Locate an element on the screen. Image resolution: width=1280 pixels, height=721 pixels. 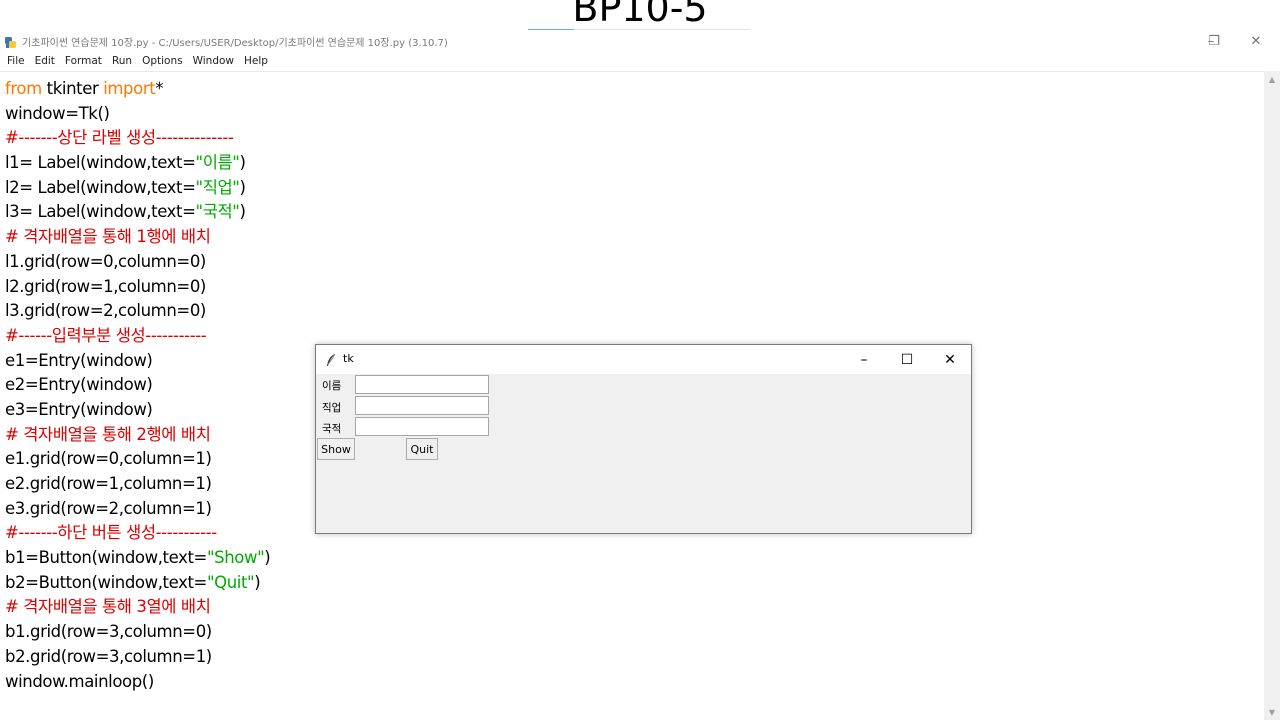
tk-close-icon: ✕ is located at coordinates (950, 359).